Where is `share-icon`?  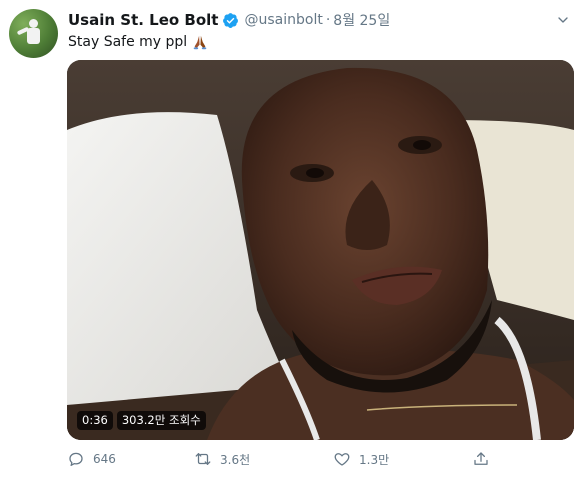
share-icon is located at coordinates (481, 458).